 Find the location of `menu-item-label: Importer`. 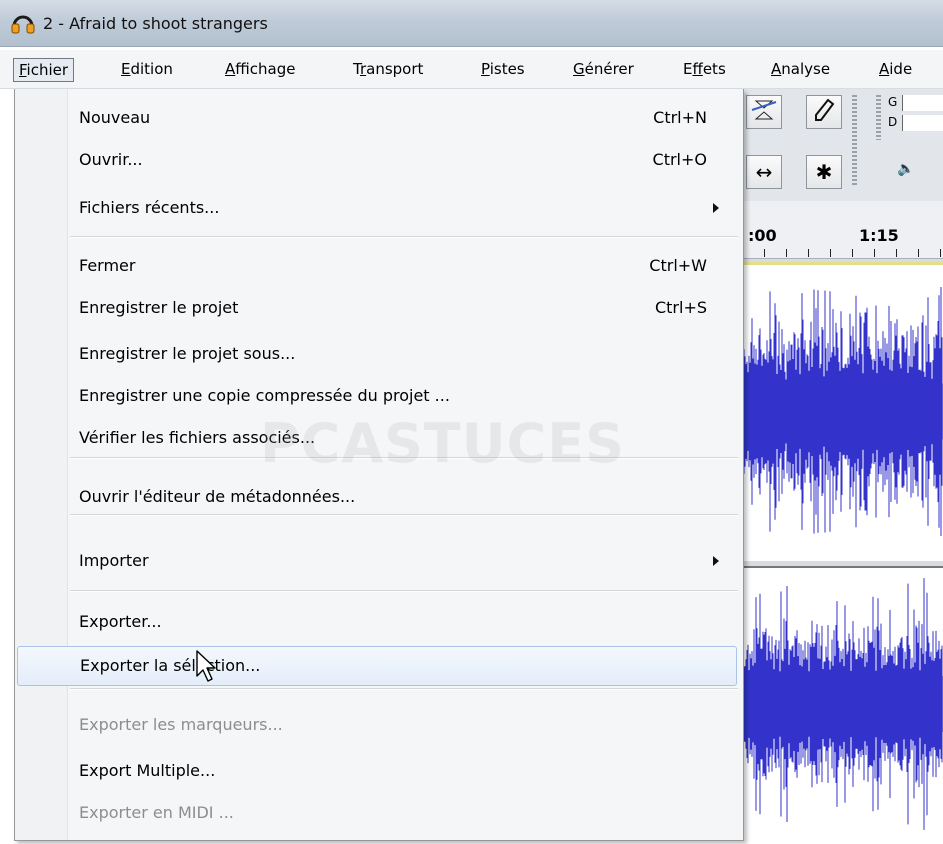

menu-item-label: Importer is located at coordinates (114, 560).